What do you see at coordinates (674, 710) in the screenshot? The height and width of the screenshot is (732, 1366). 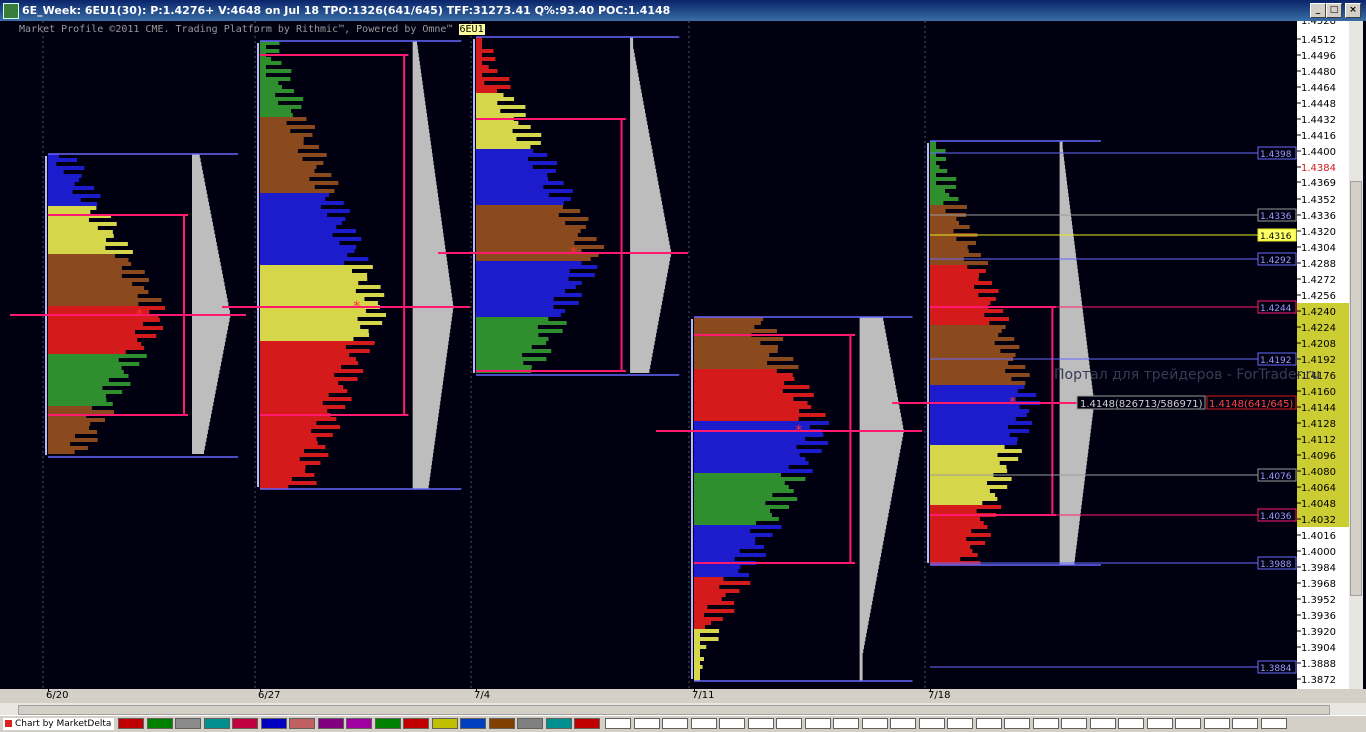 I see `horizontal-scroll-thumb` at bounding box center [674, 710].